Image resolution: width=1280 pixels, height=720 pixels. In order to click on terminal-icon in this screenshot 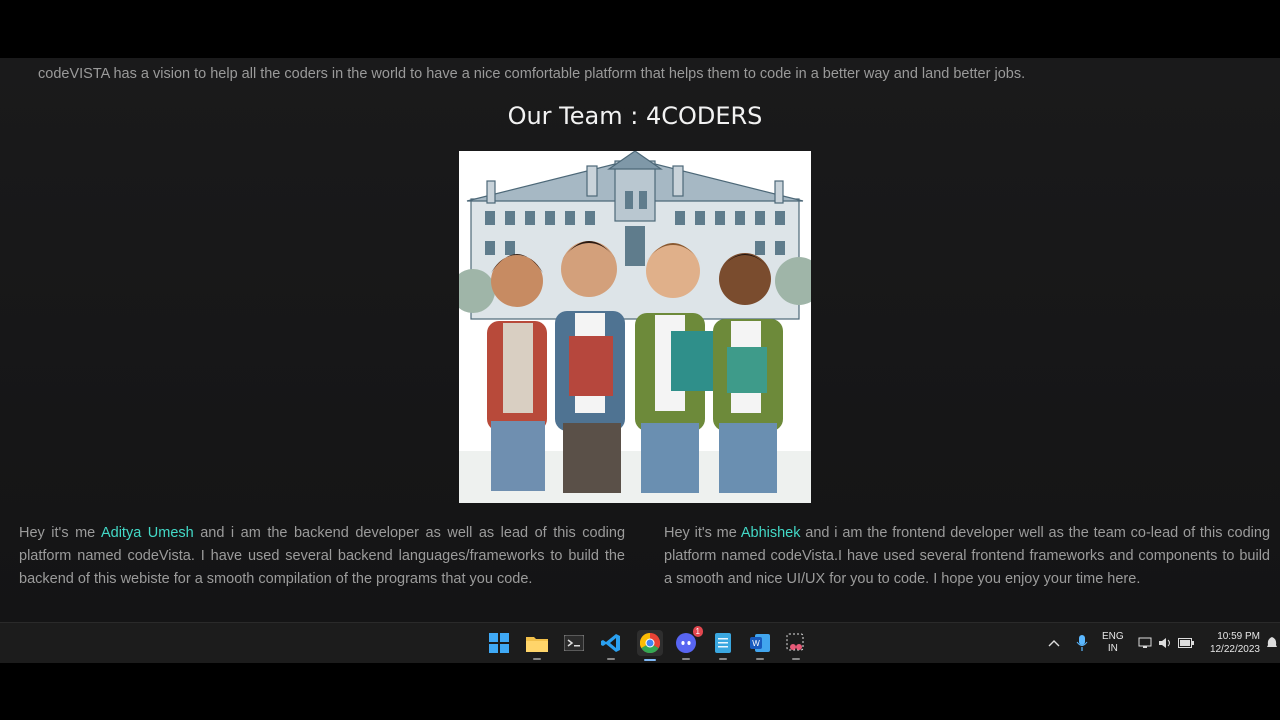, I will do `click(574, 643)`.